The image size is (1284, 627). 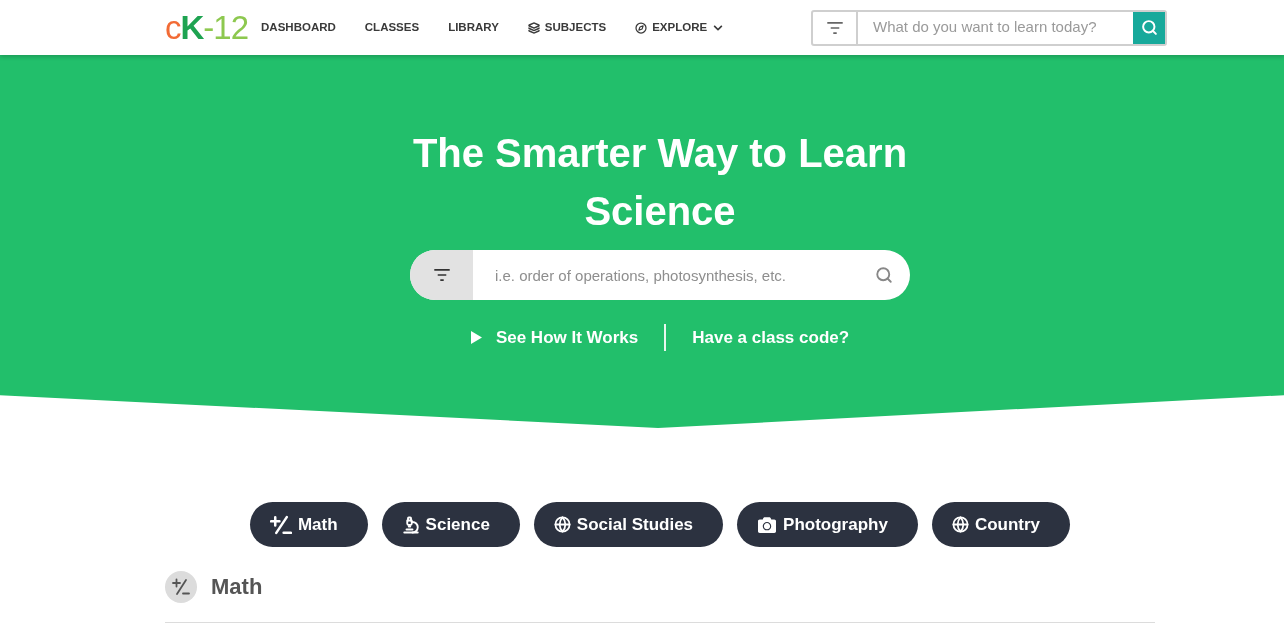 What do you see at coordinates (827, 524) in the screenshot?
I see `subject-button: Photography` at bounding box center [827, 524].